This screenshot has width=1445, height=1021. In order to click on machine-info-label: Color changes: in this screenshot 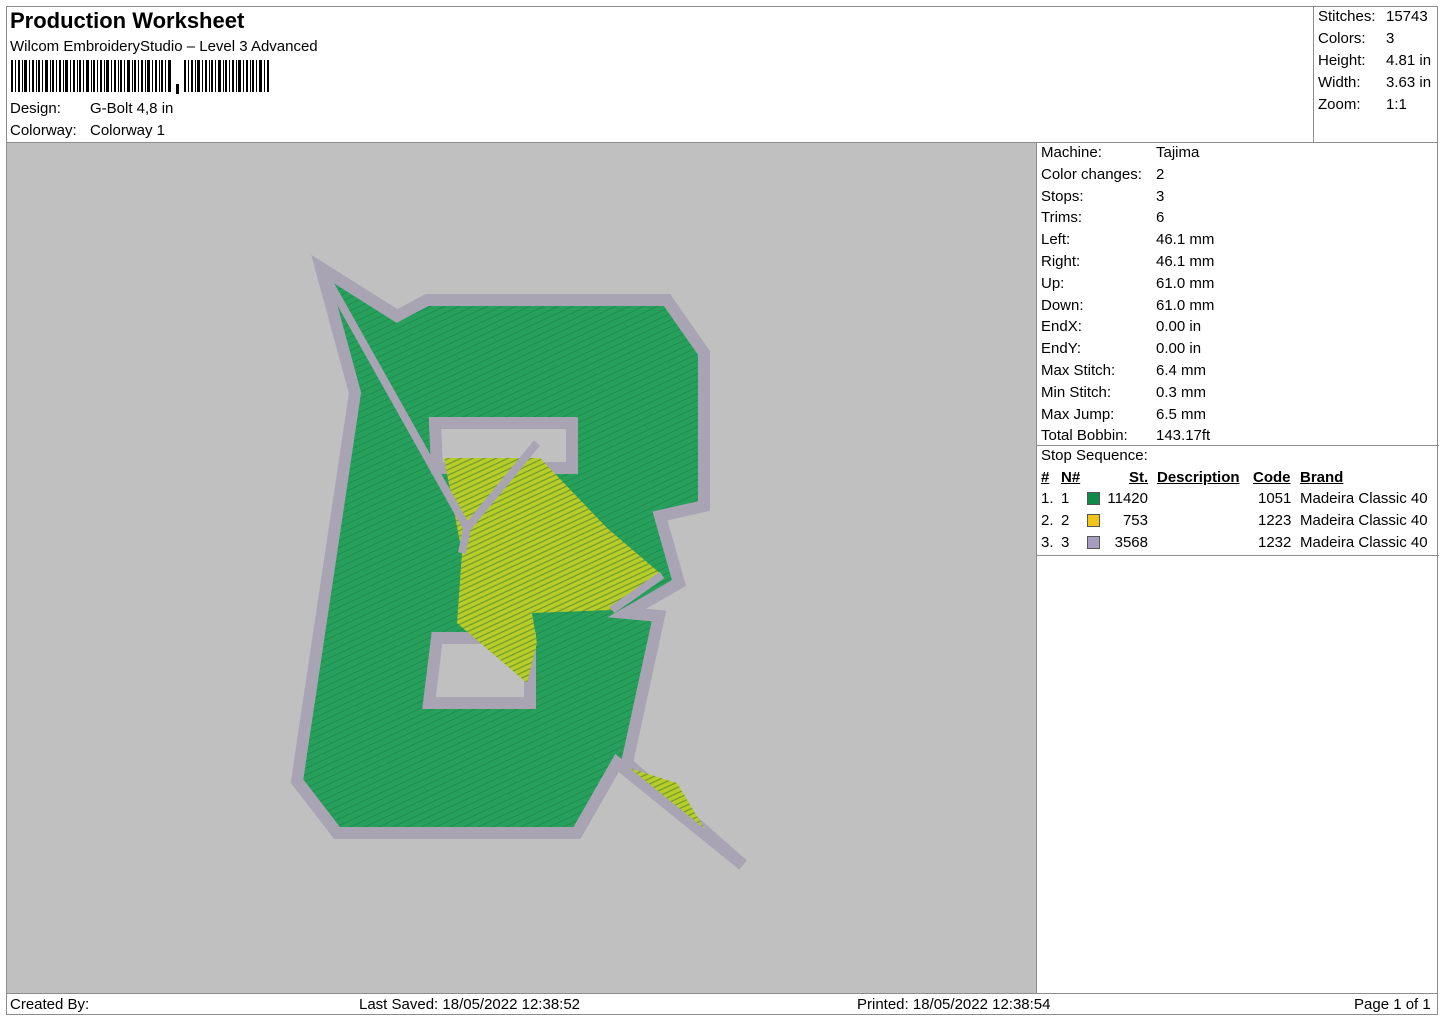, I will do `click(1091, 174)`.